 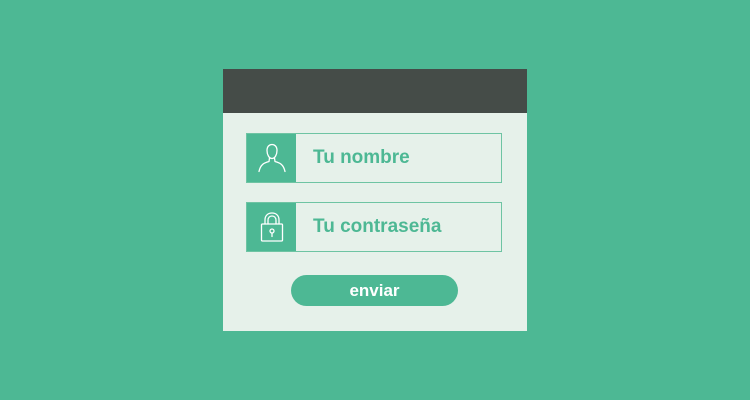 What do you see at coordinates (271, 227) in the screenshot?
I see `lock-icon` at bounding box center [271, 227].